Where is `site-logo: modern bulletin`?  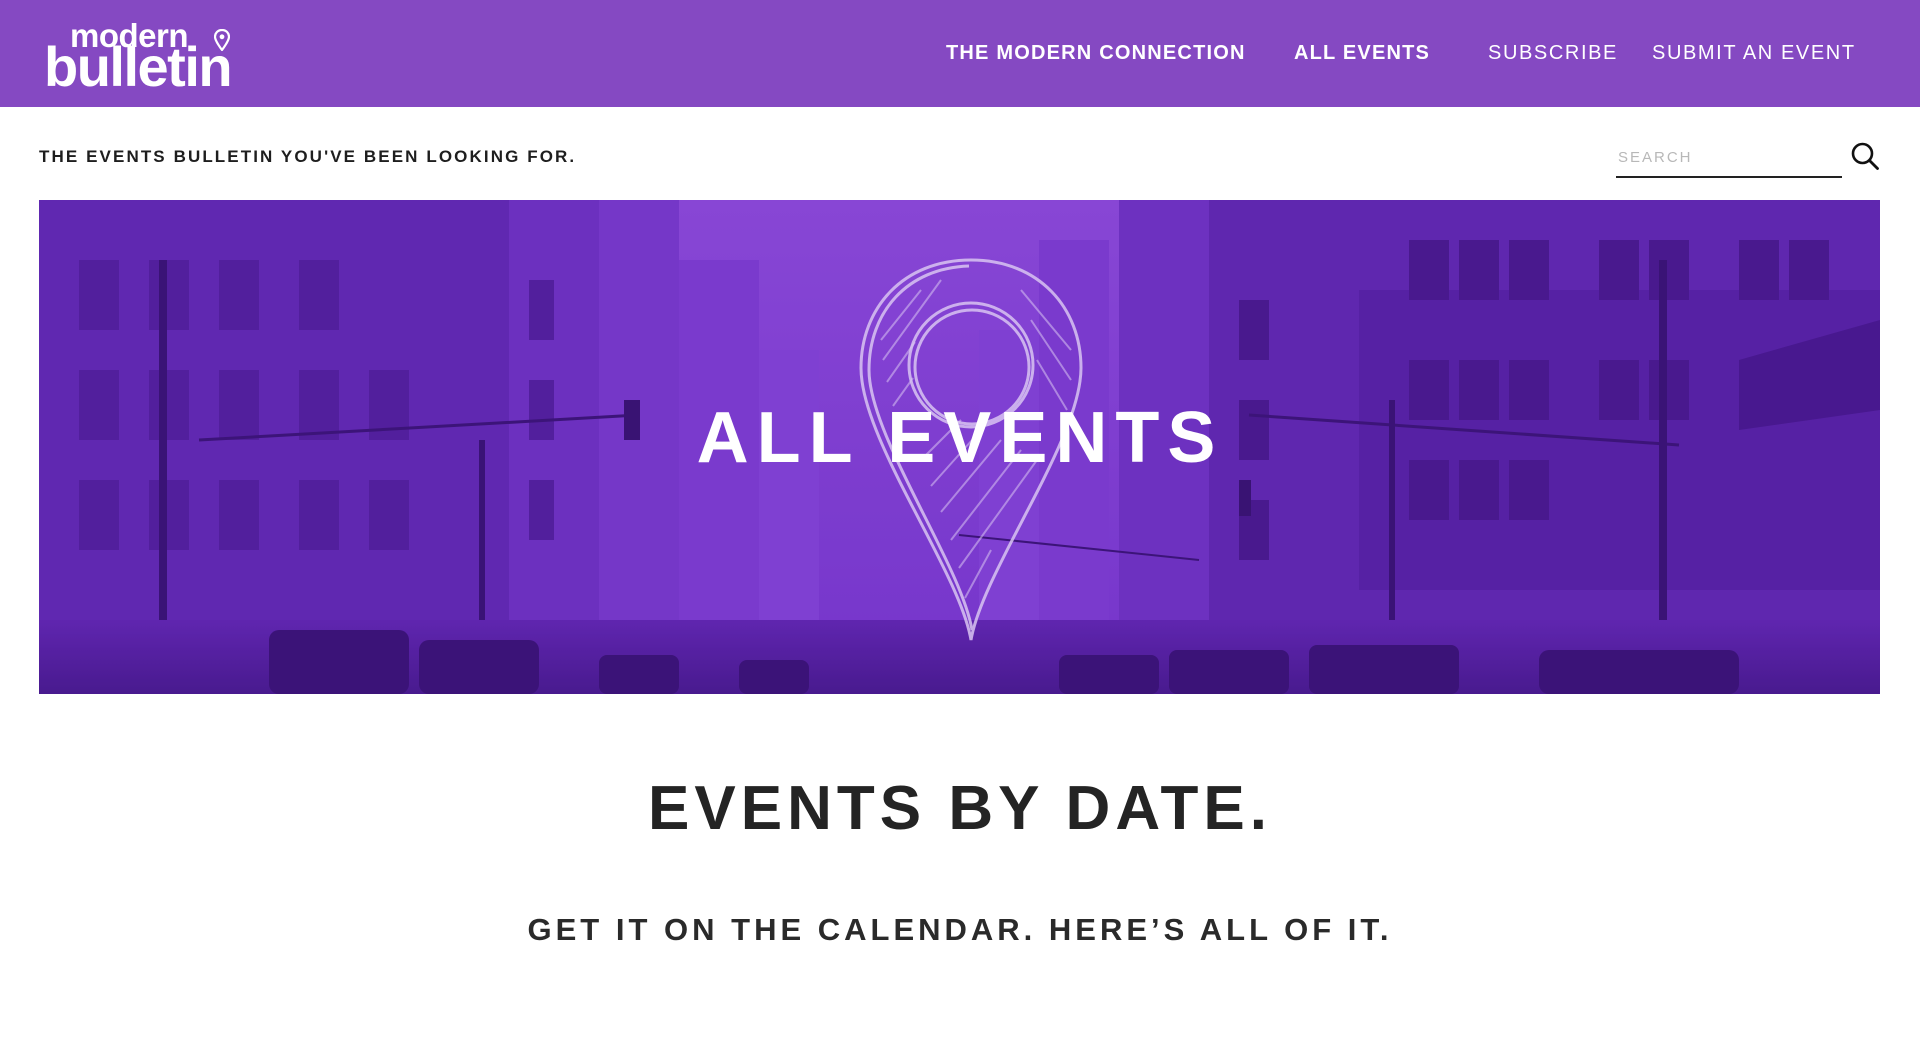 site-logo: modern bulletin is located at coordinates (164, 57).